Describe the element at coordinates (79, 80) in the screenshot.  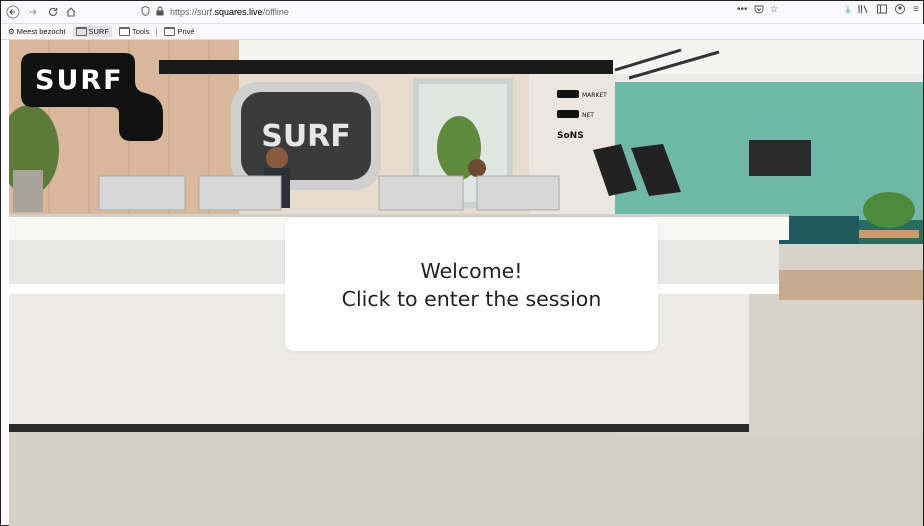
I see `logo-text: SURF` at that location.